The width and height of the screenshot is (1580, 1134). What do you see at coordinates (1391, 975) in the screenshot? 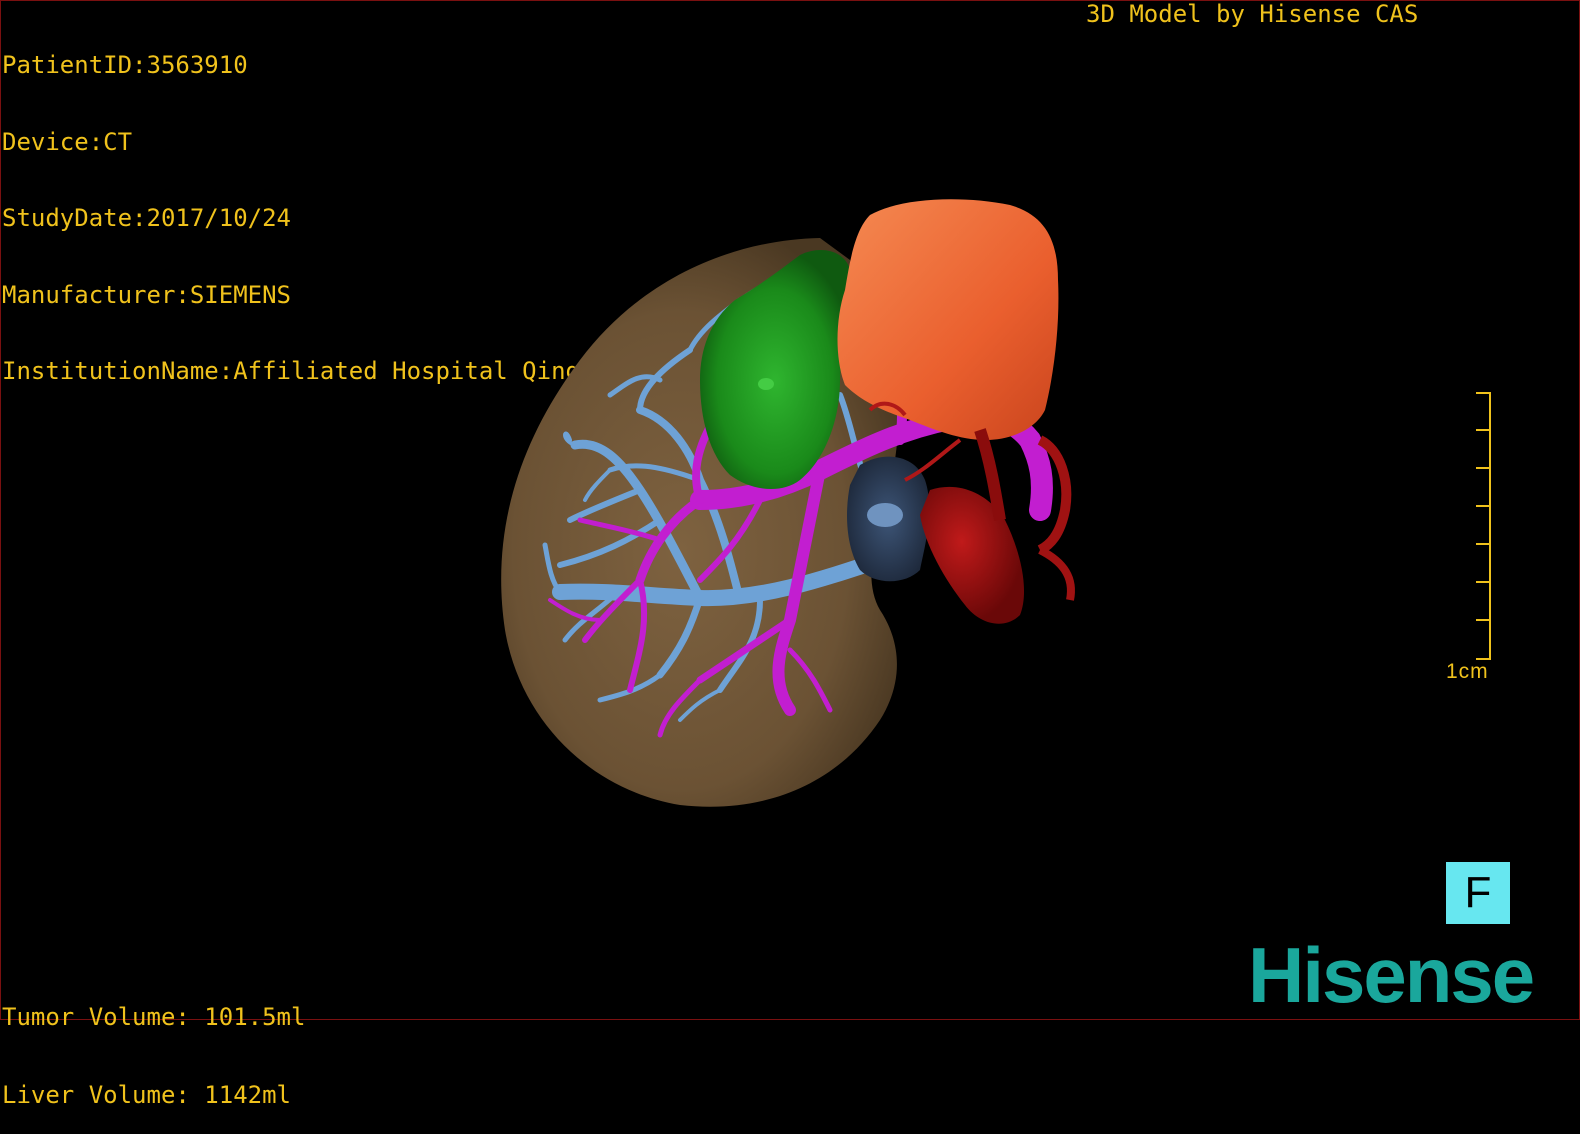
I see `hisense-logo: Hisense` at bounding box center [1391, 975].